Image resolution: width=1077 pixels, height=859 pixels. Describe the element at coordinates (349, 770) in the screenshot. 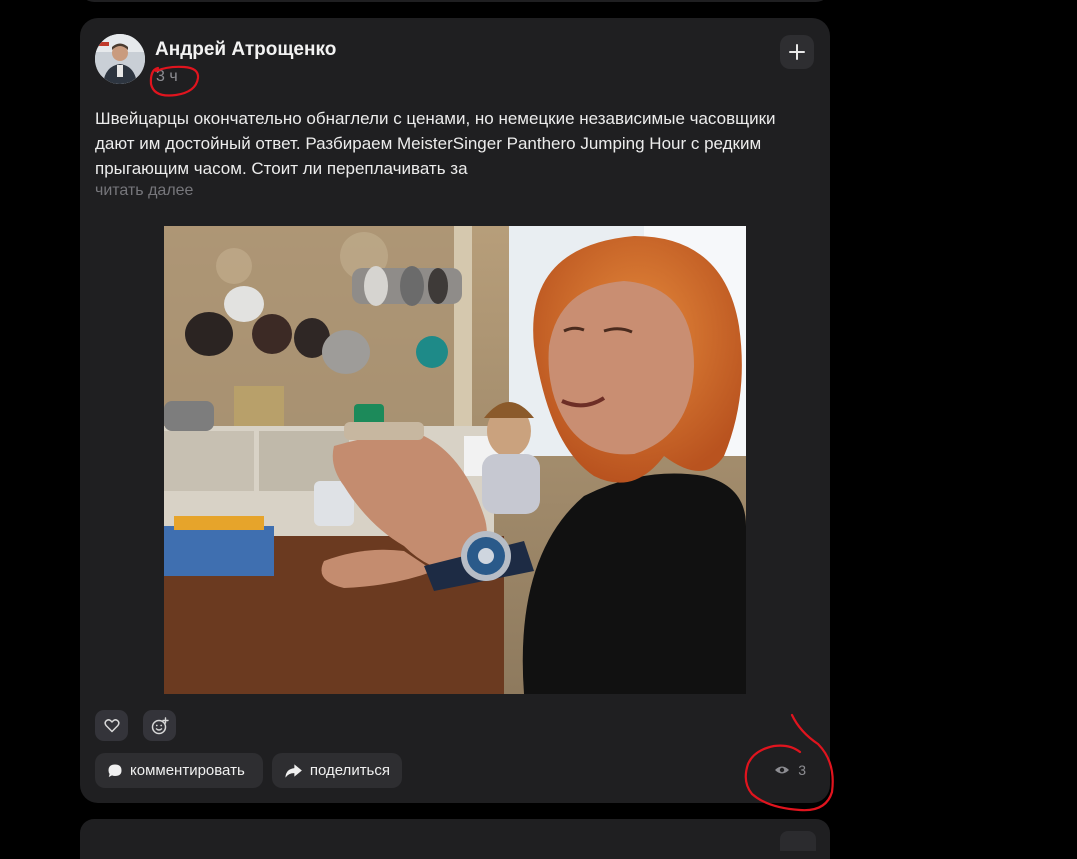

I see `share-label: поделиться` at that location.